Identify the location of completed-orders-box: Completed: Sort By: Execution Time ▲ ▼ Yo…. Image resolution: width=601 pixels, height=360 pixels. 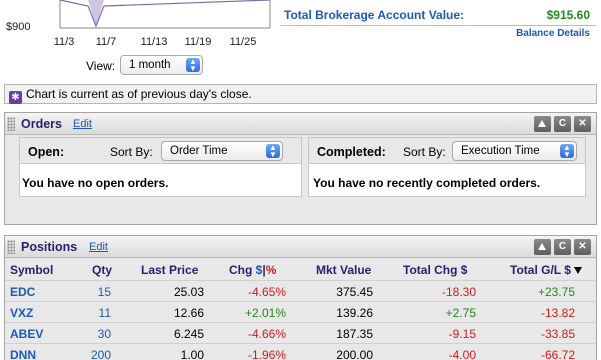
(447, 167).